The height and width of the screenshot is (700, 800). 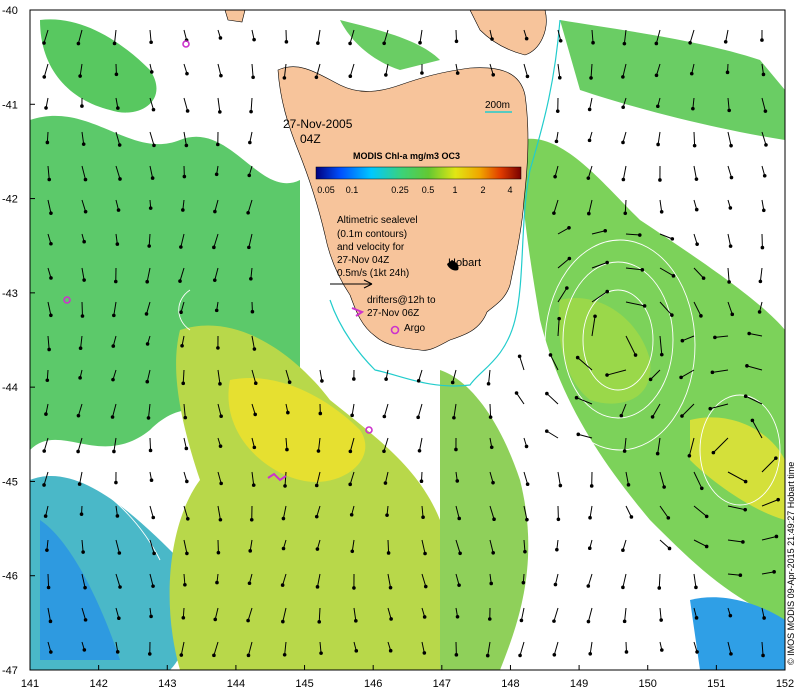 What do you see at coordinates (30, 684) in the screenshot?
I see `x-tick-label: 141` at bounding box center [30, 684].